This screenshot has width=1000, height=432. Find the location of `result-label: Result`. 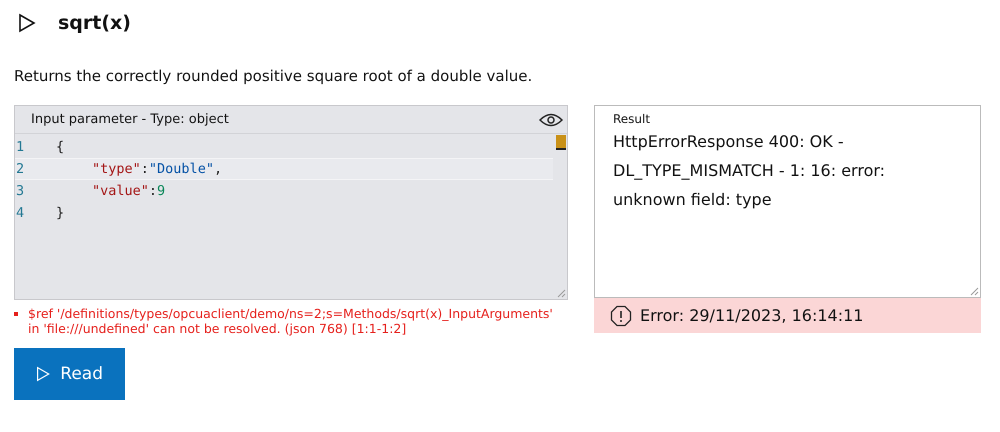

result-label: Result is located at coordinates (631, 119).